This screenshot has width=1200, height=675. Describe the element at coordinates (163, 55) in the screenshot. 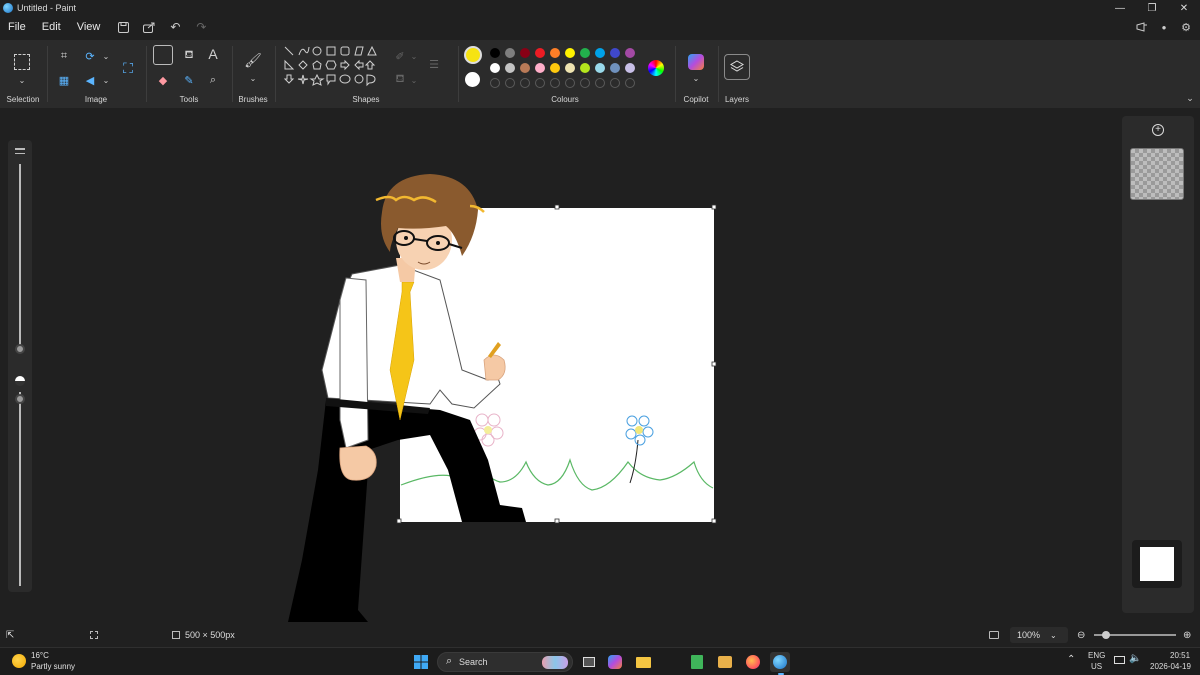

I see `pencil-tool-icon` at that location.